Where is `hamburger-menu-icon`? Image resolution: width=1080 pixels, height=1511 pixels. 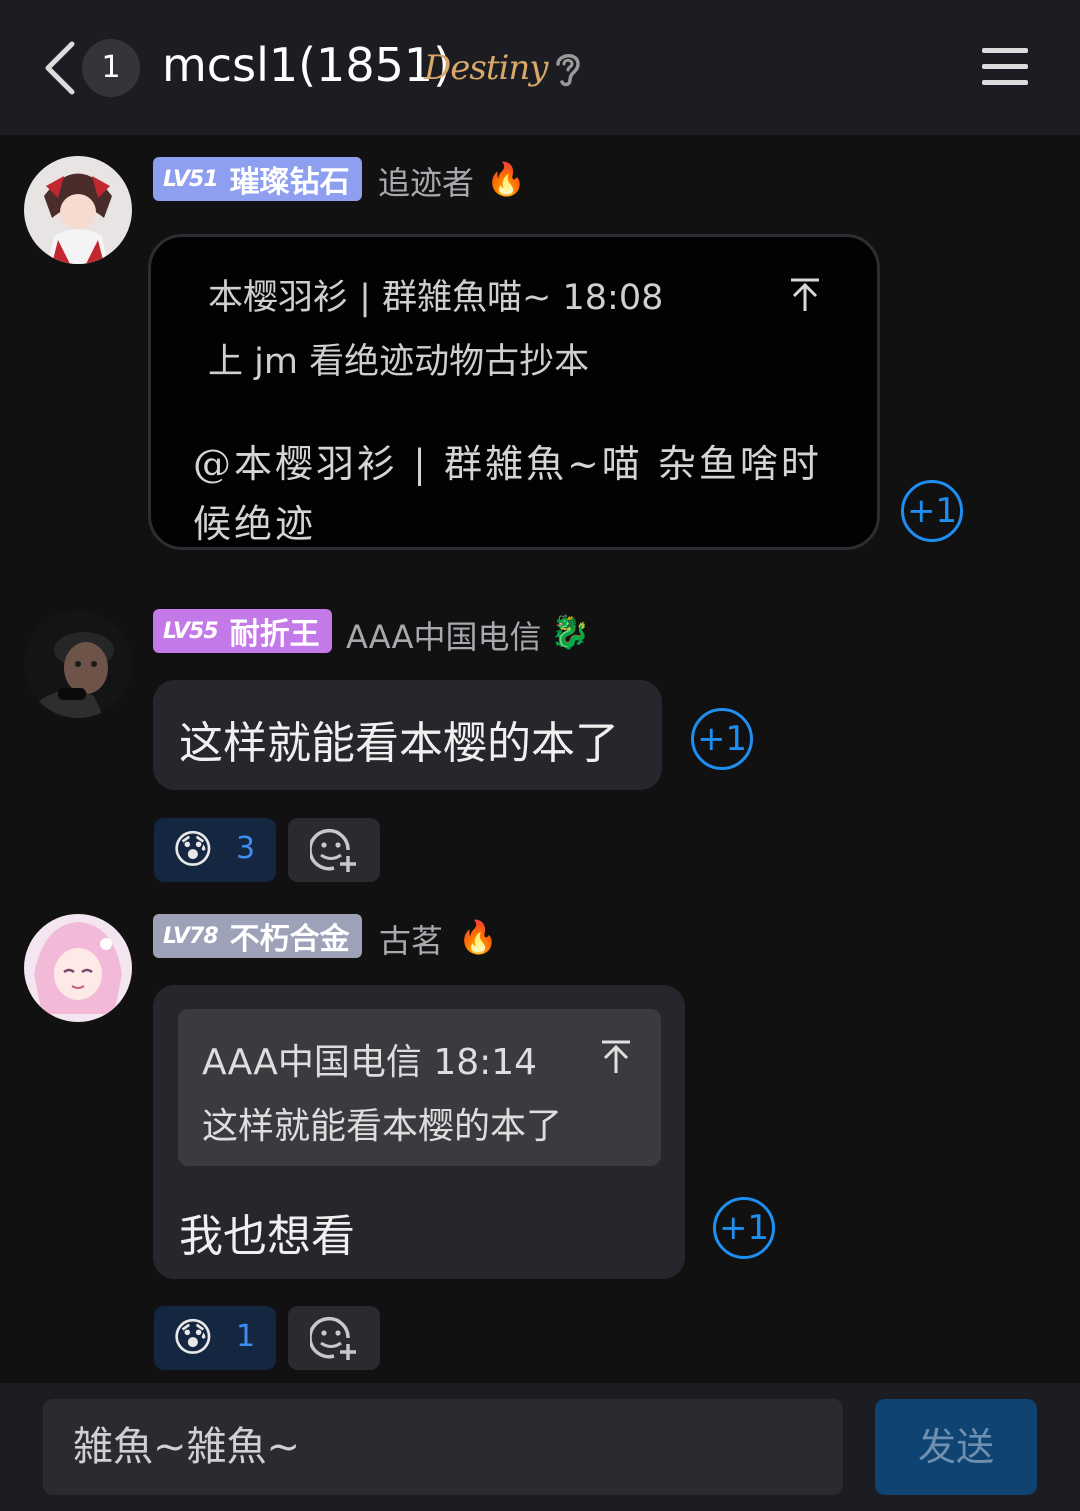 hamburger-menu-icon is located at coordinates (1005, 67).